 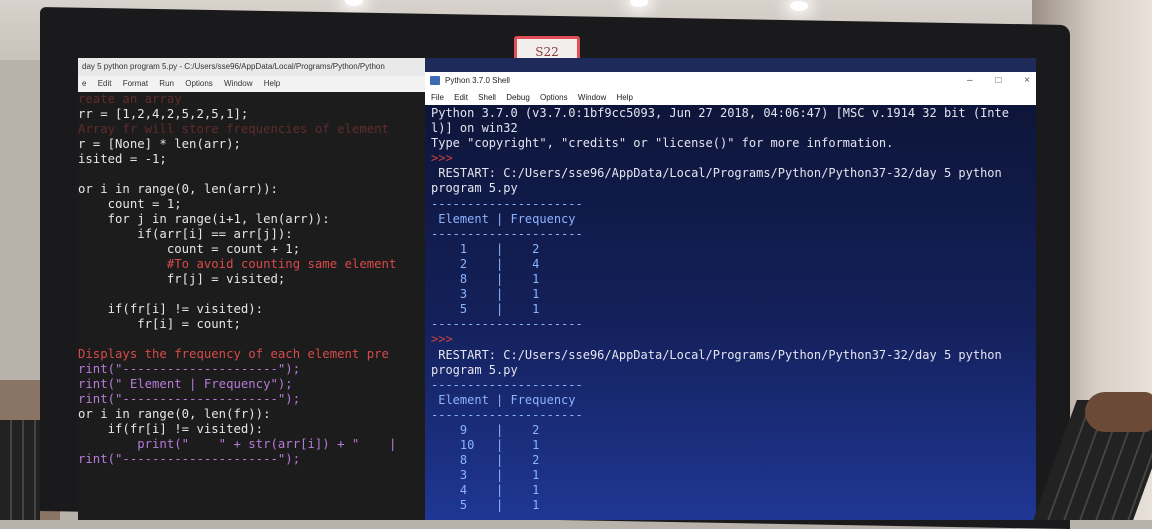 What do you see at coordinates (130, 204) in the screenshot?
I see `code-line: count = 1;` at bounding box center [130, 204].